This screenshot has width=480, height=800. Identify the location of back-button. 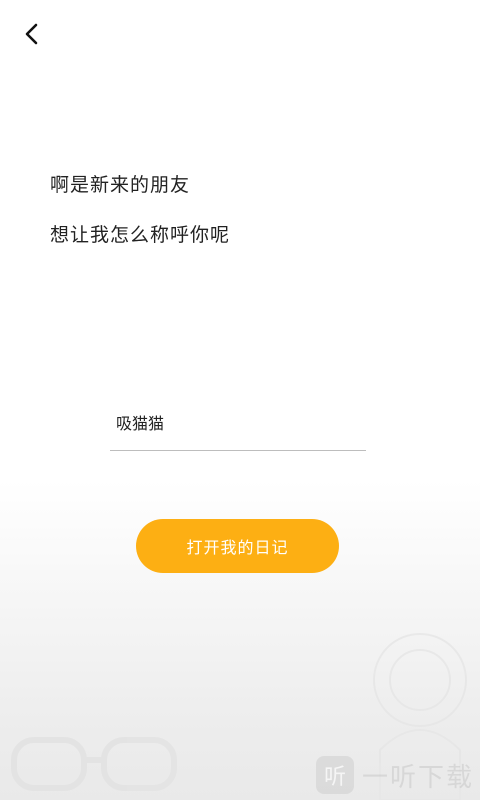
(32, 34).